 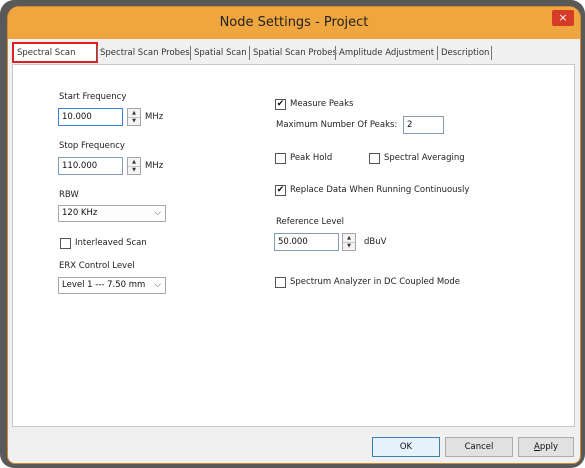 I want to click on erx-control-level-dropdown: Level 1 --- 7.50 mm ⌵, so click(x=112, y=285).